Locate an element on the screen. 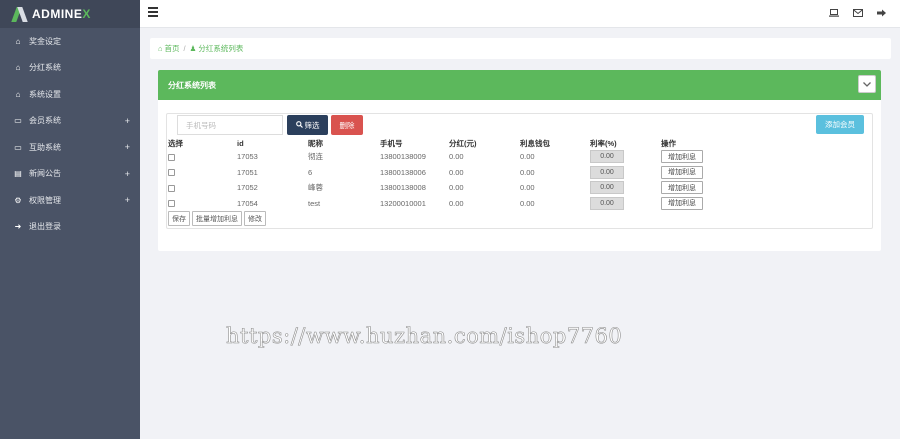 The width and height of the screenshot is (900, 439). cell-phone: 13200010001 is located at coordinates (403, 203).